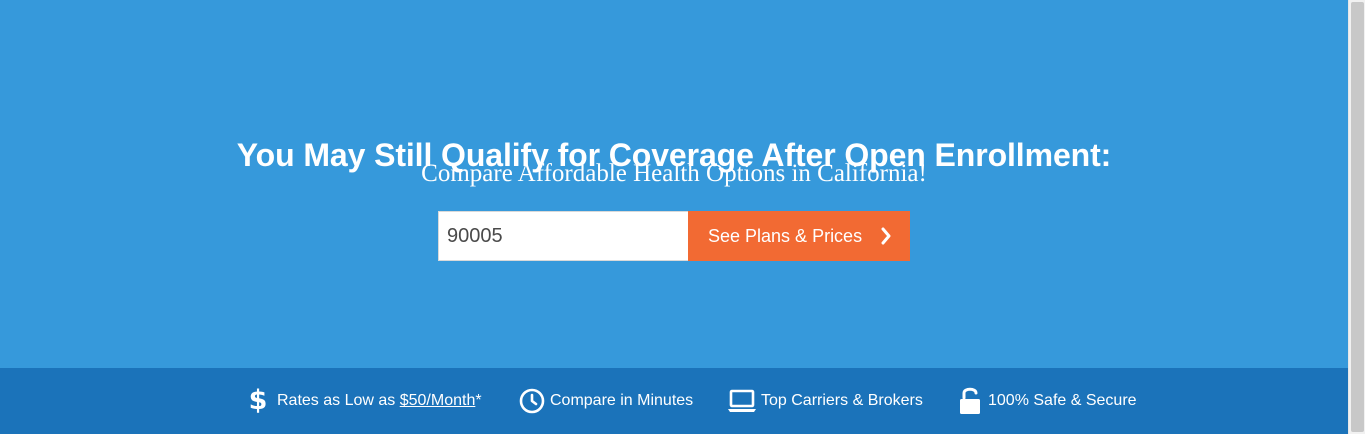 This screenshot has height=434, width=1365. What do you see at coordinates (785, 235) in the screenshot?
I see `see-plans-prices-label: See Plans & Prices` at bounding box center [785, 235].